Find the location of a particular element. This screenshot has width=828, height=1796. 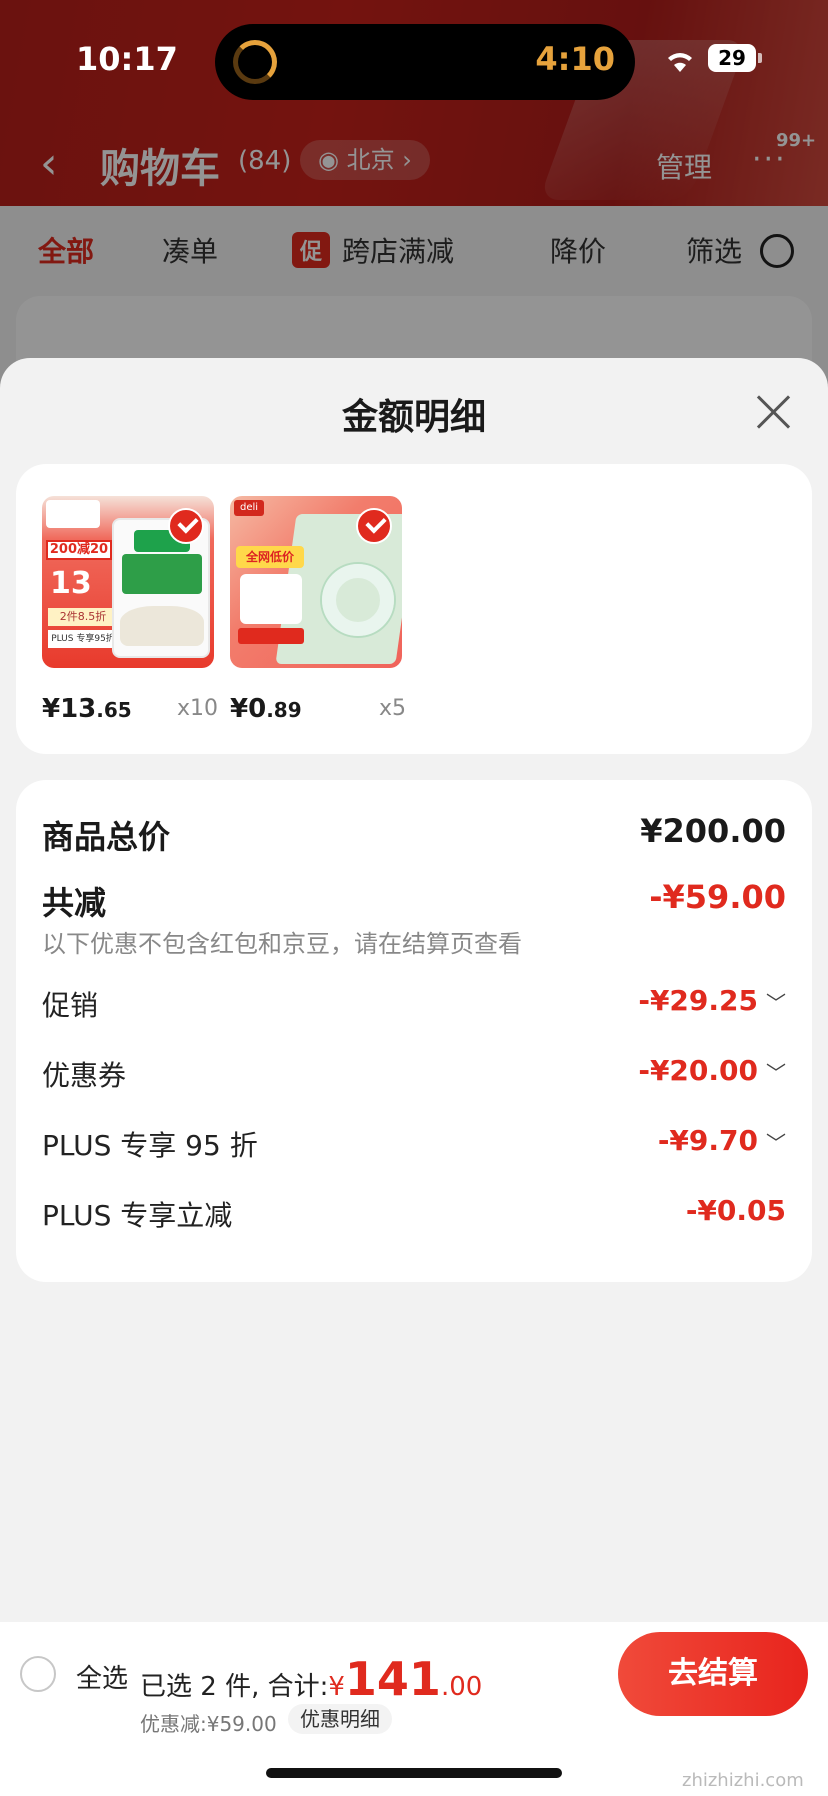

price-dec: .65 is located at coordinates (114, 710).